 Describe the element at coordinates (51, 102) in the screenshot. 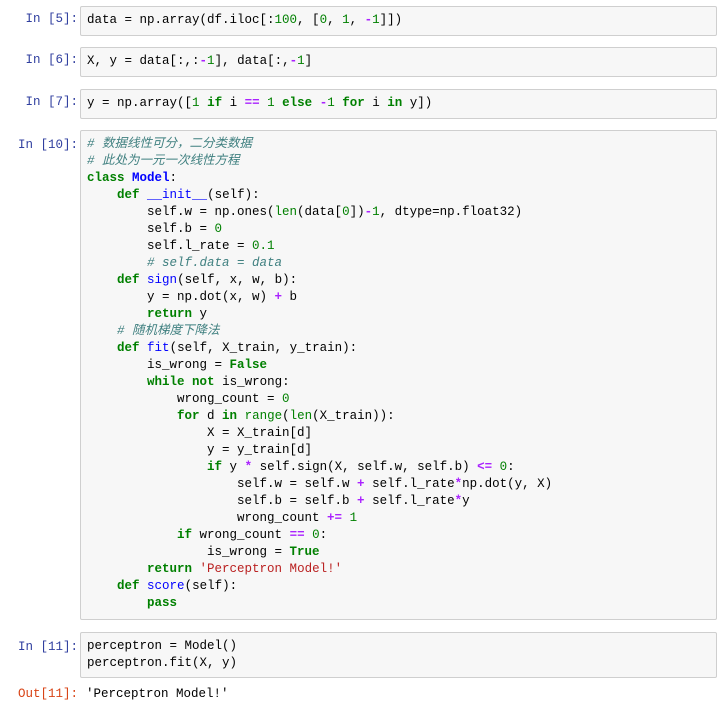

I see `input-prompt: In [7]:` at that location.